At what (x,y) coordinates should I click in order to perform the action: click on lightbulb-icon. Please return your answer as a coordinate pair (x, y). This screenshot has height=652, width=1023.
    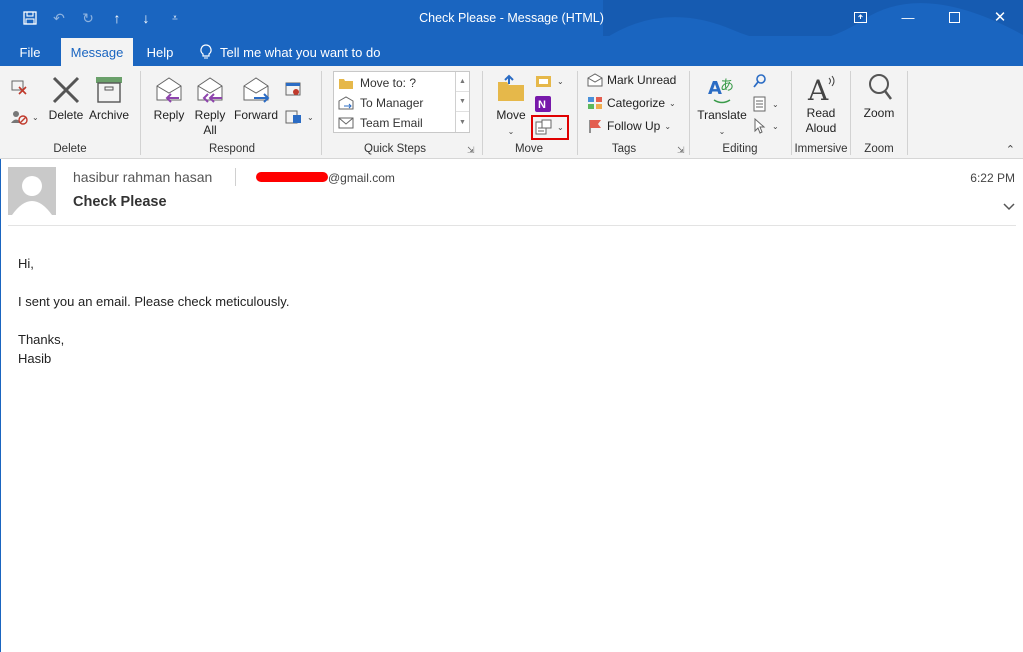
    Looking at the image, I should click on (206, 51).